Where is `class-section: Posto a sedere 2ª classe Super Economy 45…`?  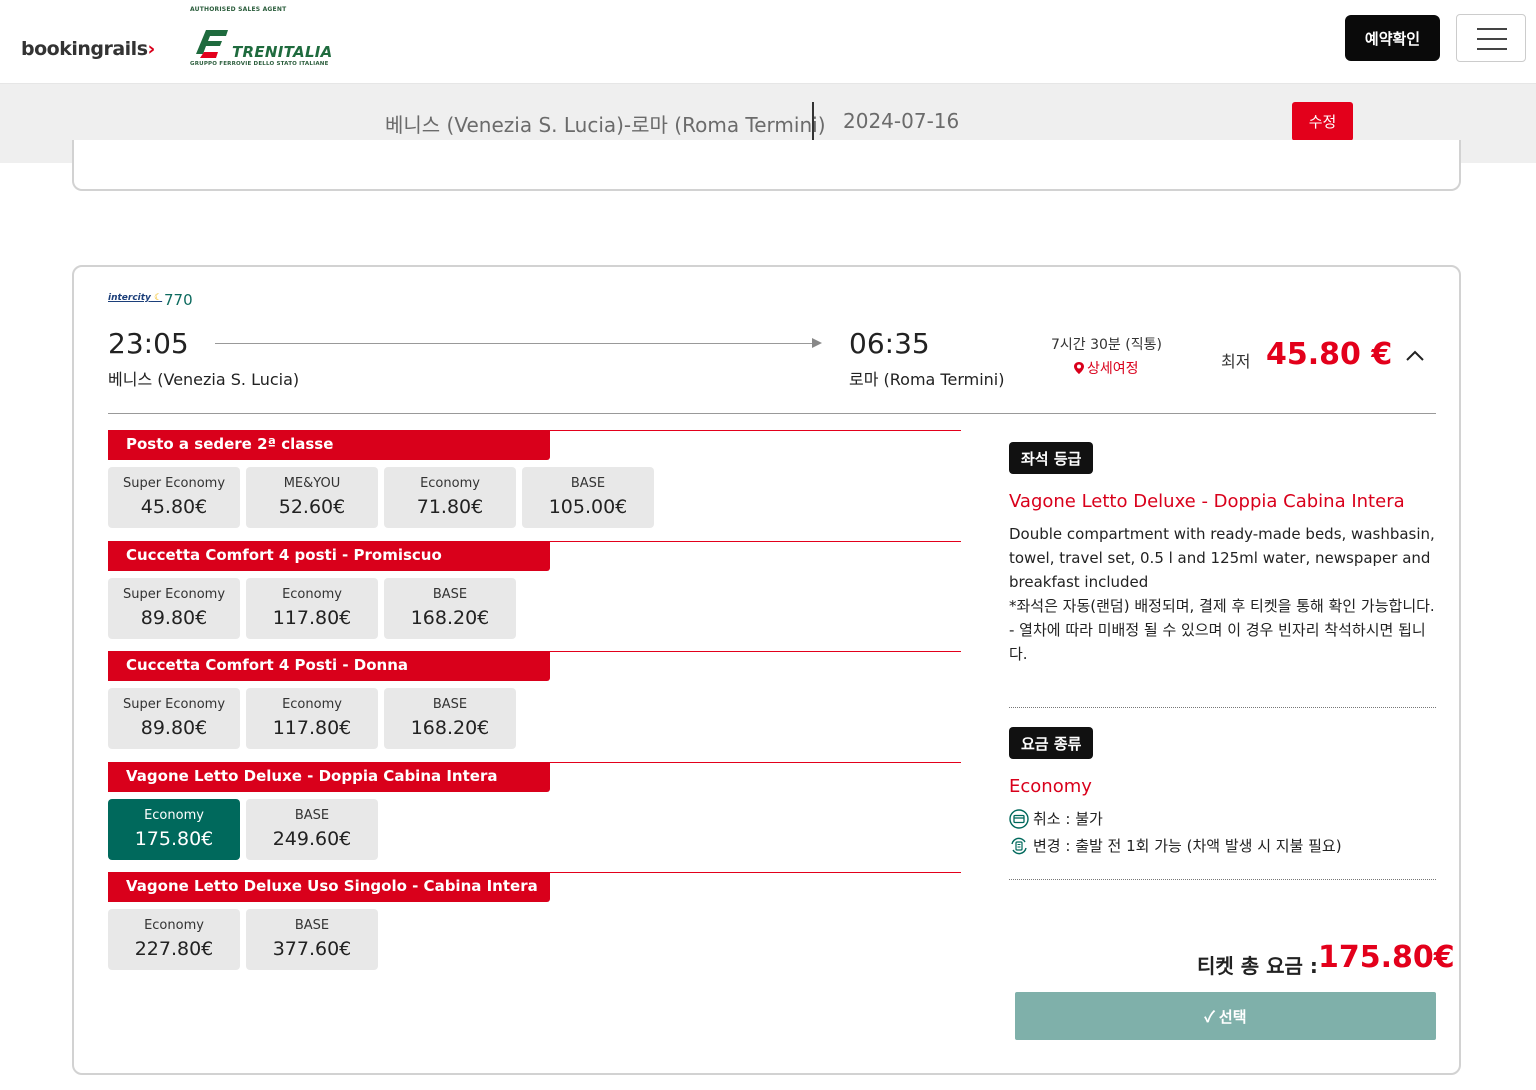 class-section: Posto a sedere 2ª classe Super Economy 45… is located at coordinates (534, 479).